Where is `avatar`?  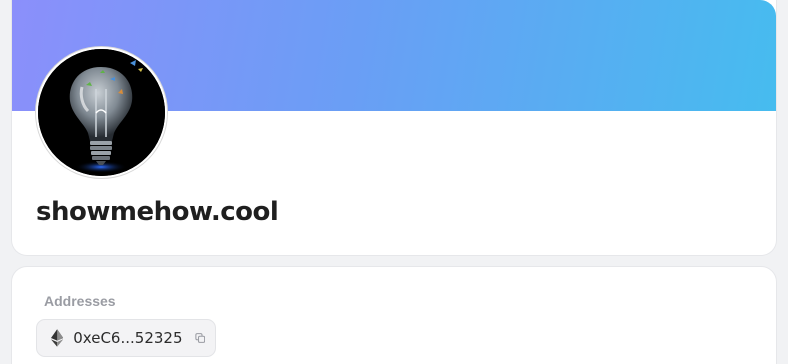 avatar is located at coordinates (101, 112).